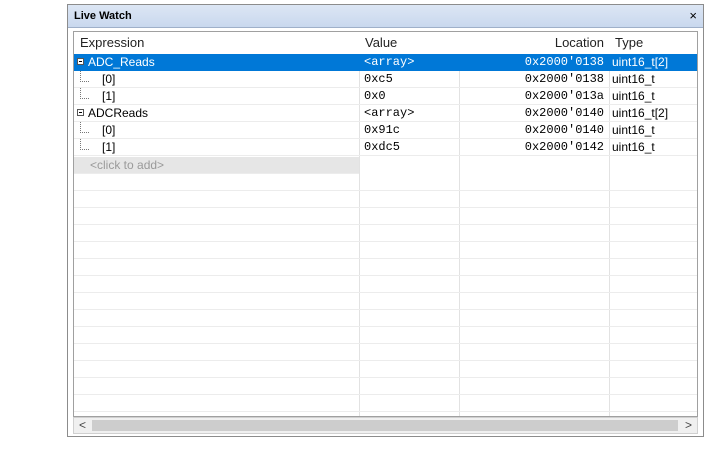  I want to click on value-cell: 0x0, so click(375, 96).